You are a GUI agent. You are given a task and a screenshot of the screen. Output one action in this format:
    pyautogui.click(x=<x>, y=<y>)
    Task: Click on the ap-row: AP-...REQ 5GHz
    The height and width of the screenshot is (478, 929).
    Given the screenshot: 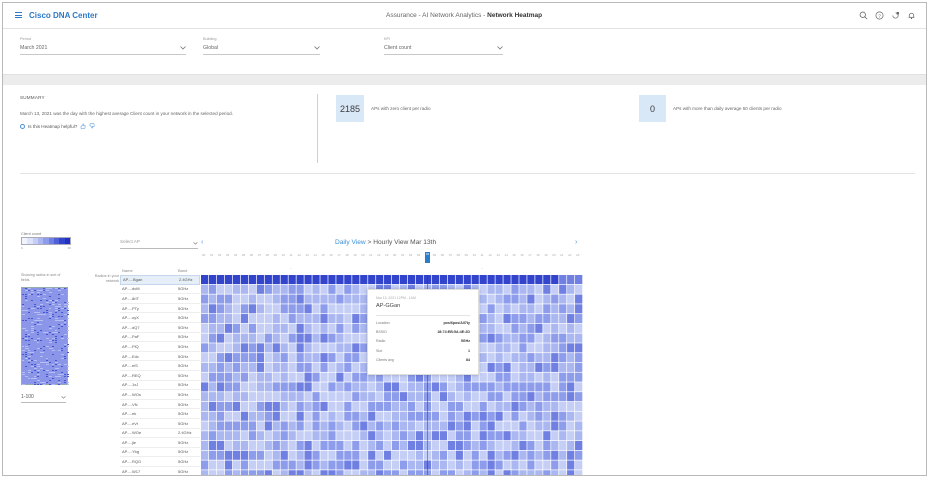 What is the action you would take?
    pyautogui.click(x=160, y=376)
    